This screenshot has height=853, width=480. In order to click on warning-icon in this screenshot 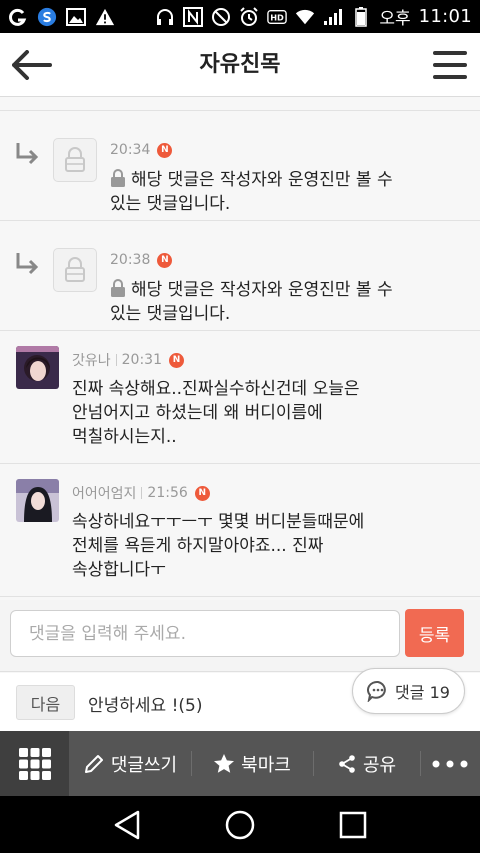, I will do `click(105, 17)`.